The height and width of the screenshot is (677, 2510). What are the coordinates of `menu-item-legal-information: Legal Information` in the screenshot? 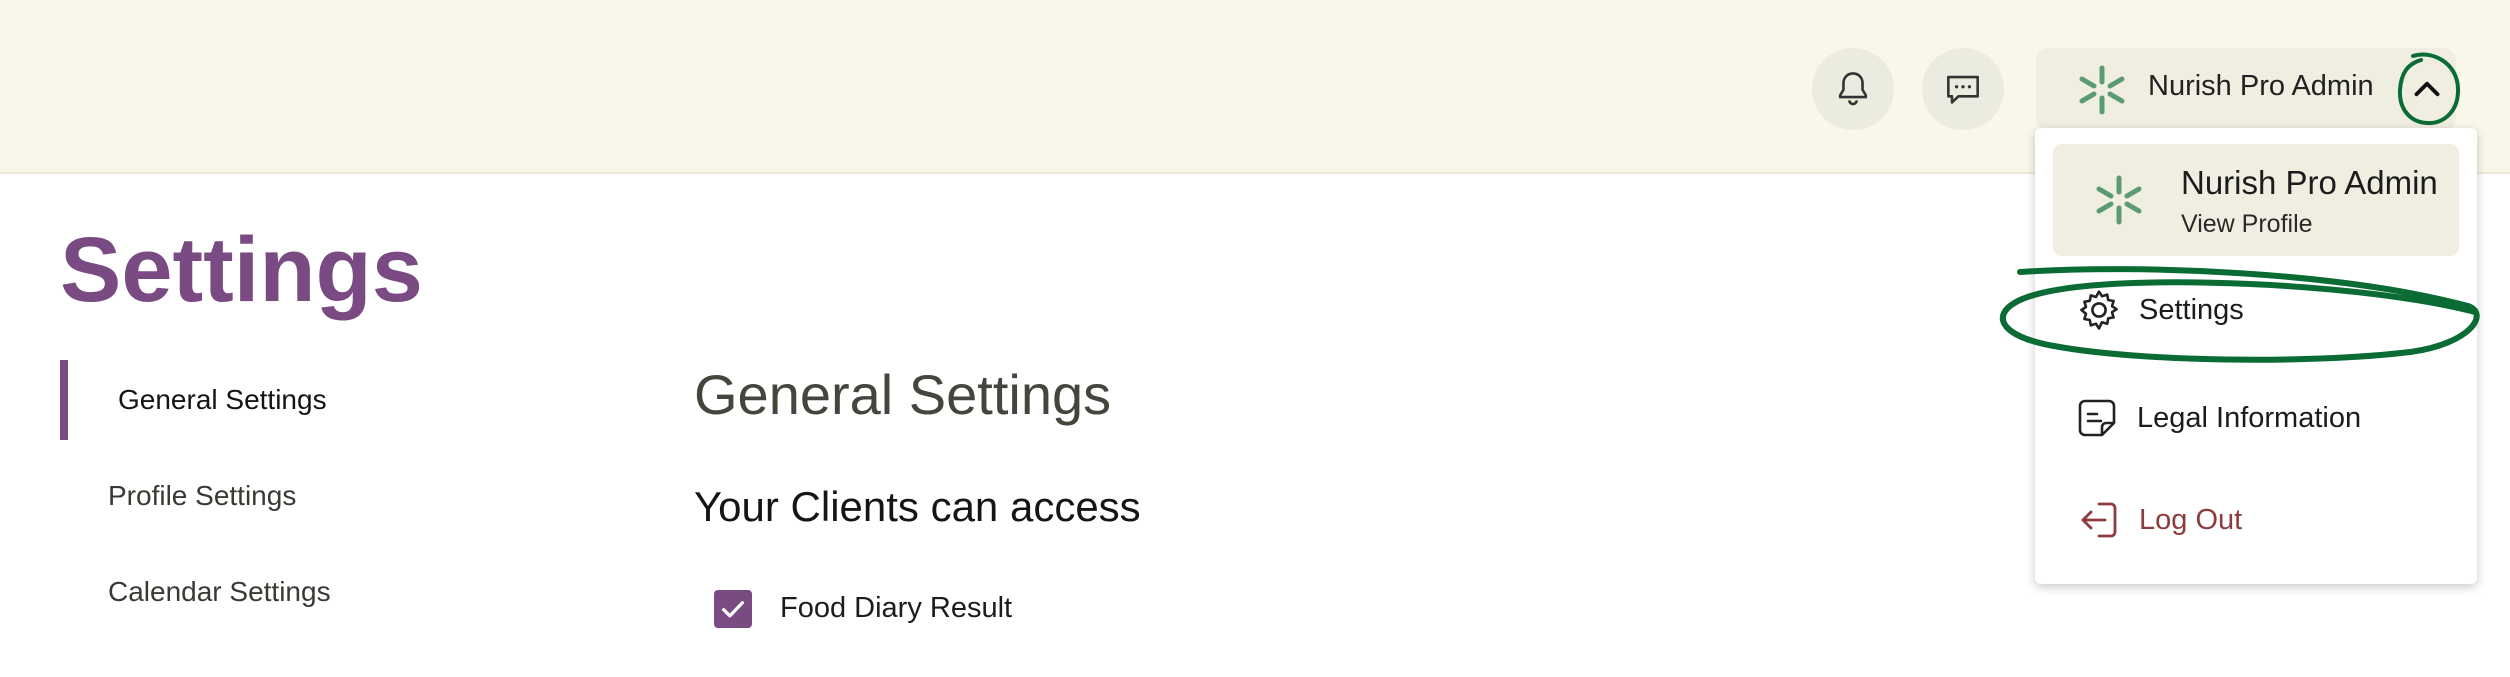 It's located at (2217, 418).